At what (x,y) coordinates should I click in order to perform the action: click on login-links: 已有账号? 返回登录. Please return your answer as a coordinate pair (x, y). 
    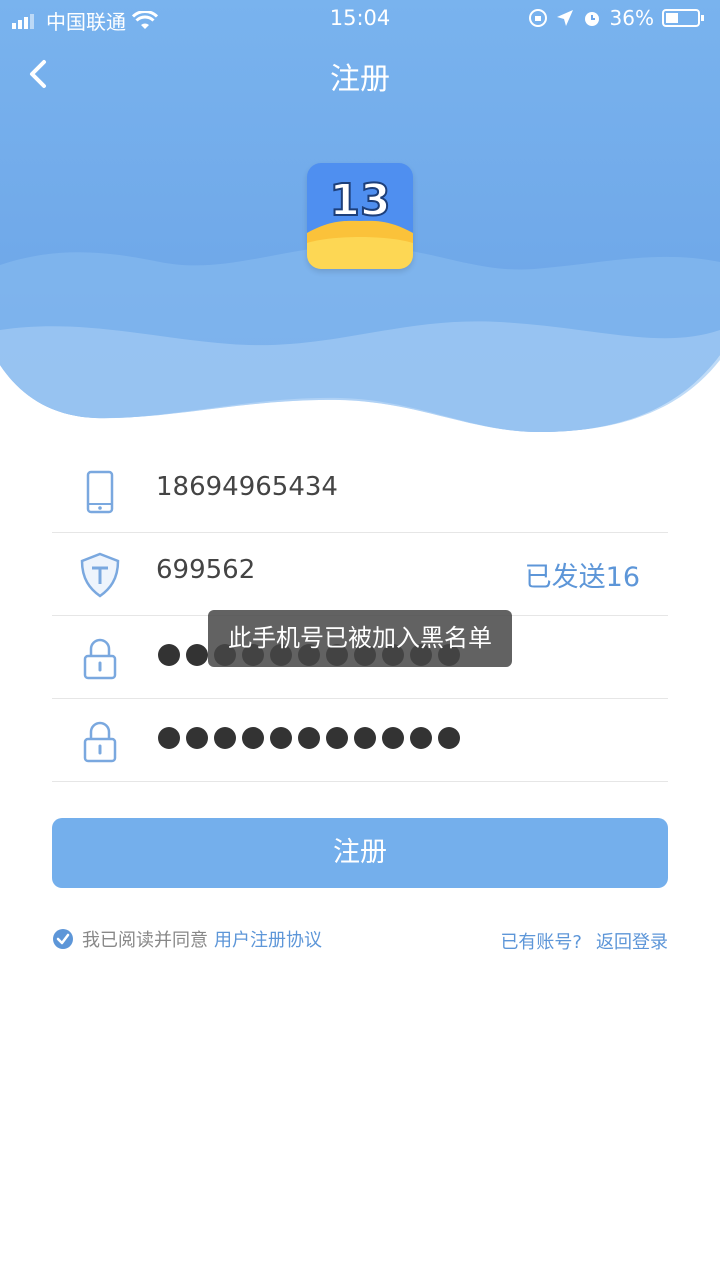
    Looking at the image, I should click on (584, 941).